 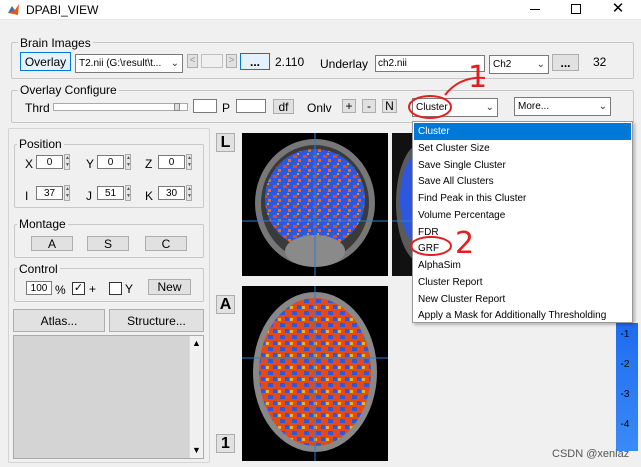 What do you see at coordinates (93, 289) in the screenshot?
I see `plus-checkbox-label: +` at bounding box center [93, 289].